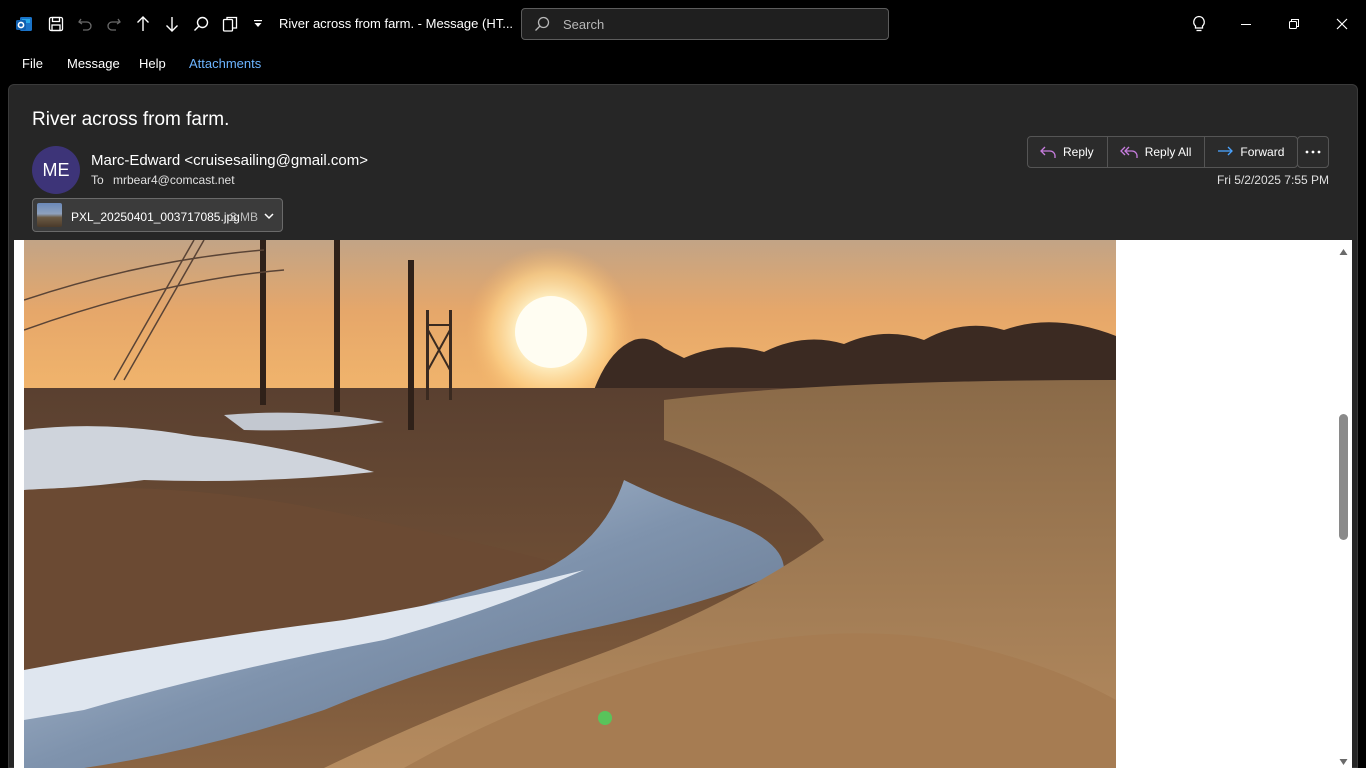  I want to click on attachment-size: 3 MB, so click(244, 217).